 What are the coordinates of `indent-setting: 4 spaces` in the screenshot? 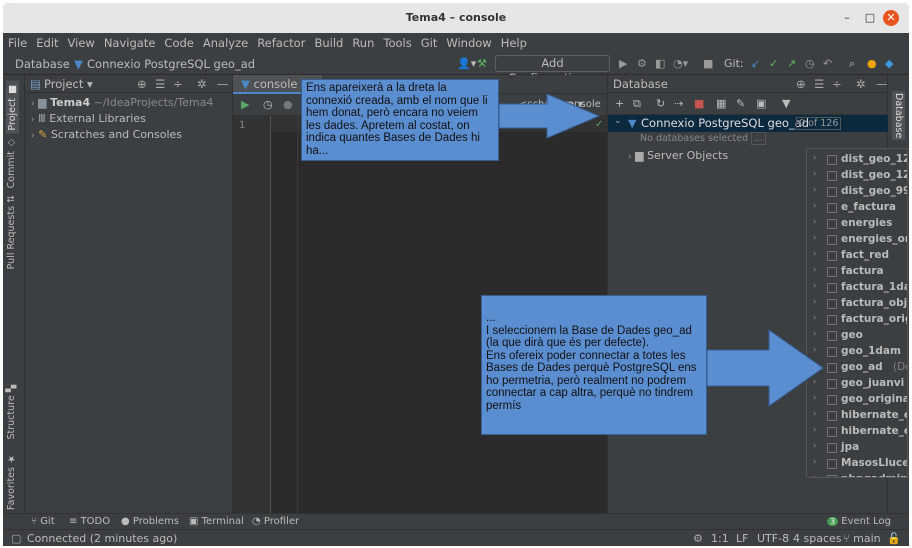 It's located at (817, 538).